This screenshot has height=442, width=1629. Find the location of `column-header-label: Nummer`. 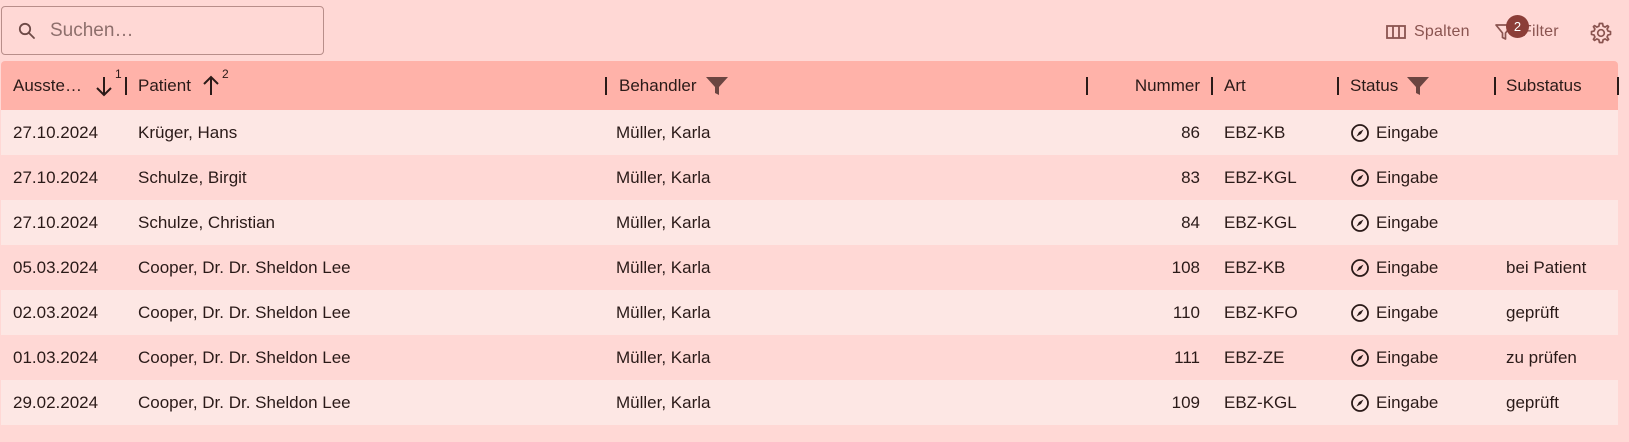

column-header-label: Nummer is located at coordinates (1167, 85).